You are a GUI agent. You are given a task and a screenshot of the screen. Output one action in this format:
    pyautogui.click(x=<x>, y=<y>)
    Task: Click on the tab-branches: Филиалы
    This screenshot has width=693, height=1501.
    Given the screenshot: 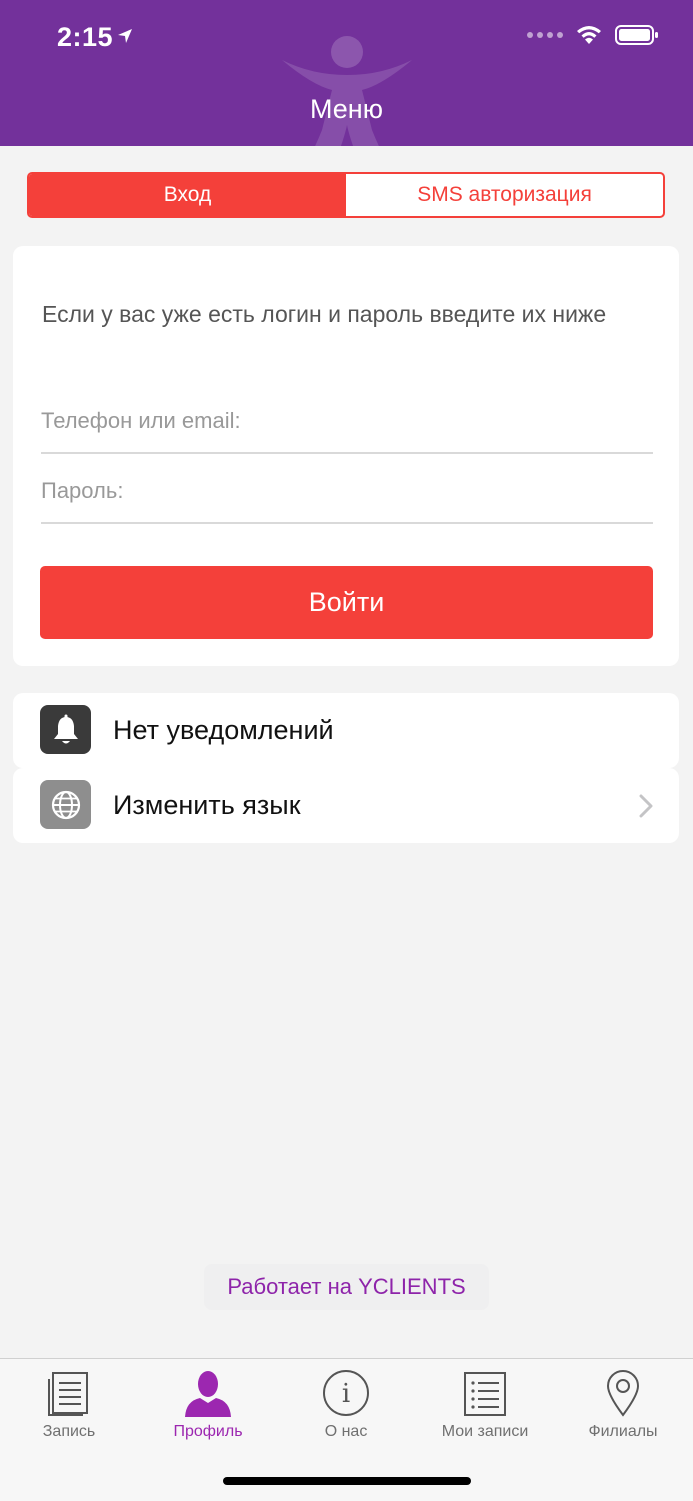 What is the action you would take?
    pyautogui.click(x=623, y=1404)
    